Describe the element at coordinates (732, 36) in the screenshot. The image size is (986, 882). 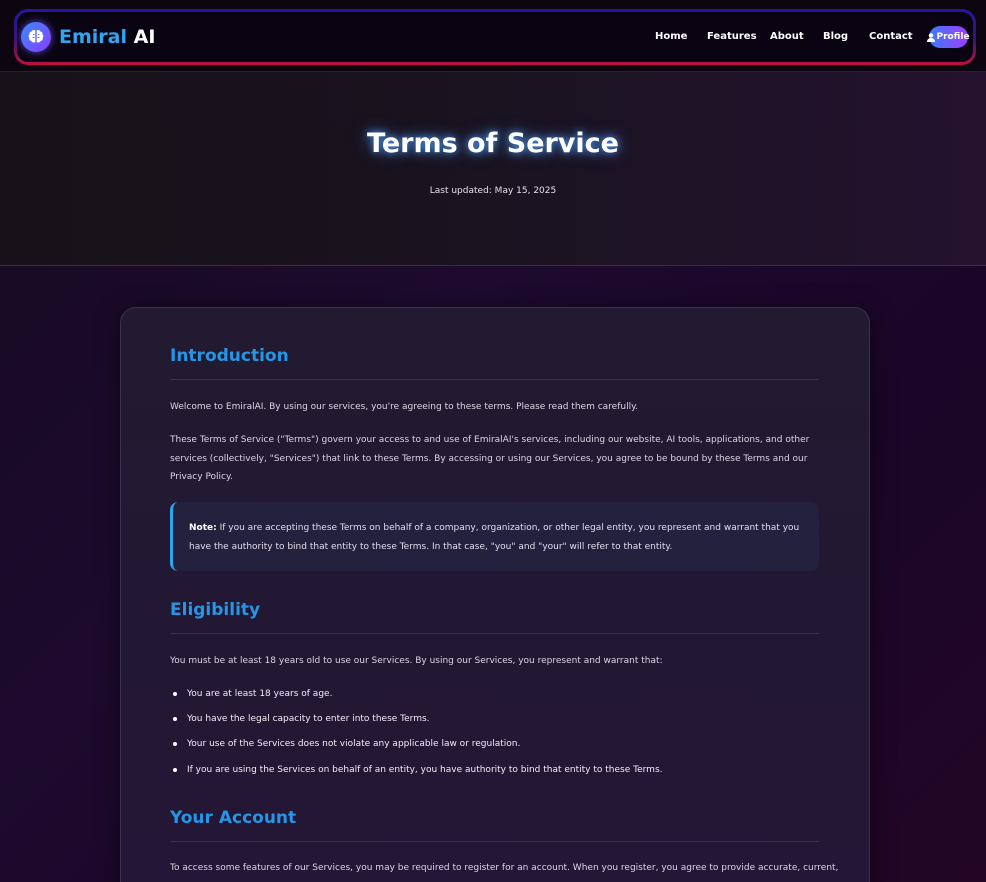
I see `nav-features: Features` at that location.